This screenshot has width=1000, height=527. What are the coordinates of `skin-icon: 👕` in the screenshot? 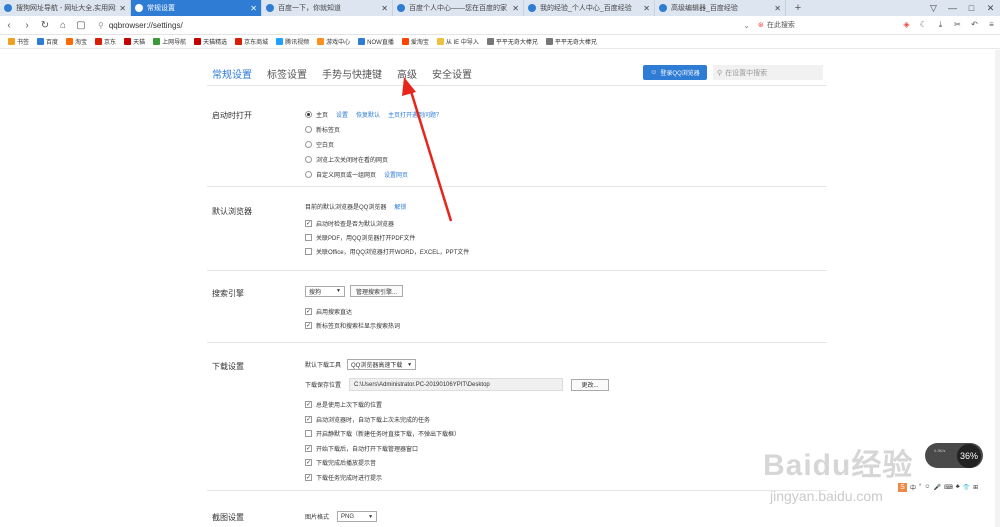 It's located at (966, 487).